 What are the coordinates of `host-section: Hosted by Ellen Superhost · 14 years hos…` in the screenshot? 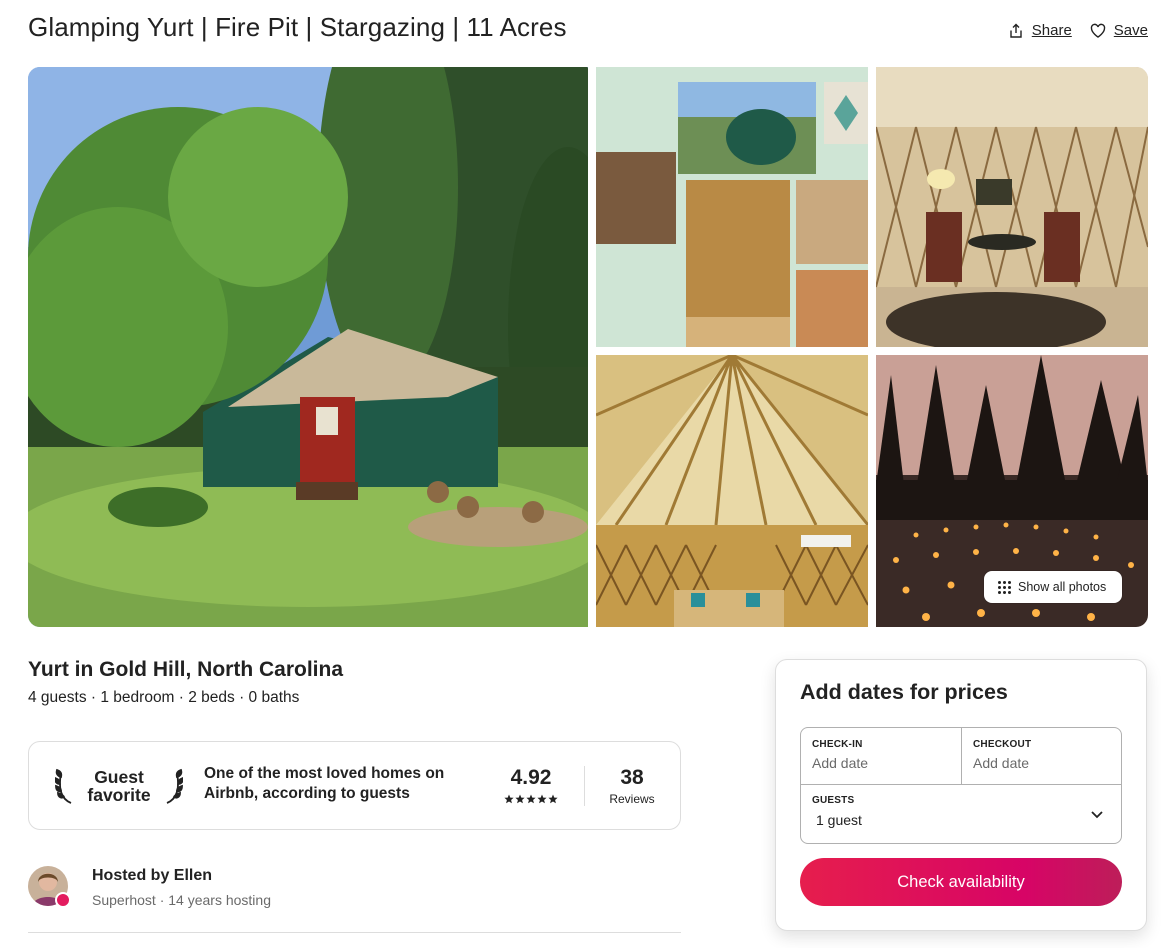 It's located at (354, 899).